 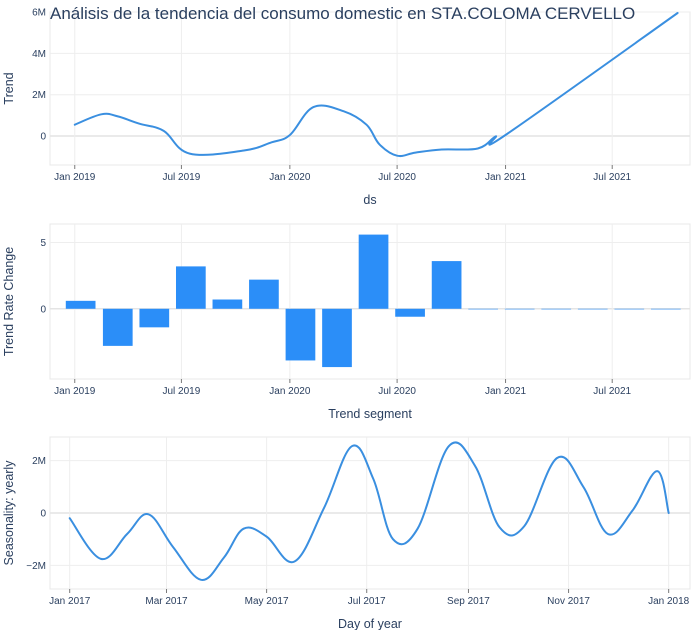 I want to click on x-tick-label: Nov 2017, so click(x=568, y=601).